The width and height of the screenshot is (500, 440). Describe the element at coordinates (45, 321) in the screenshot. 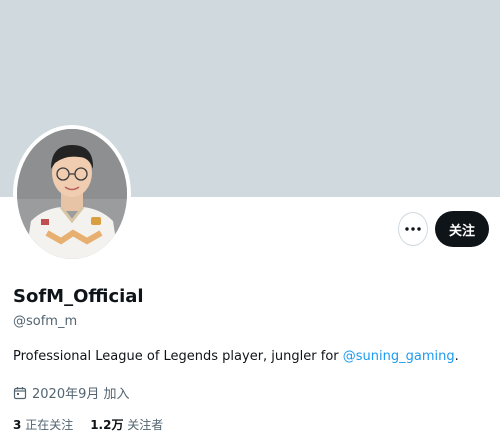

I see `user-handle: @sofm_m` at that location.